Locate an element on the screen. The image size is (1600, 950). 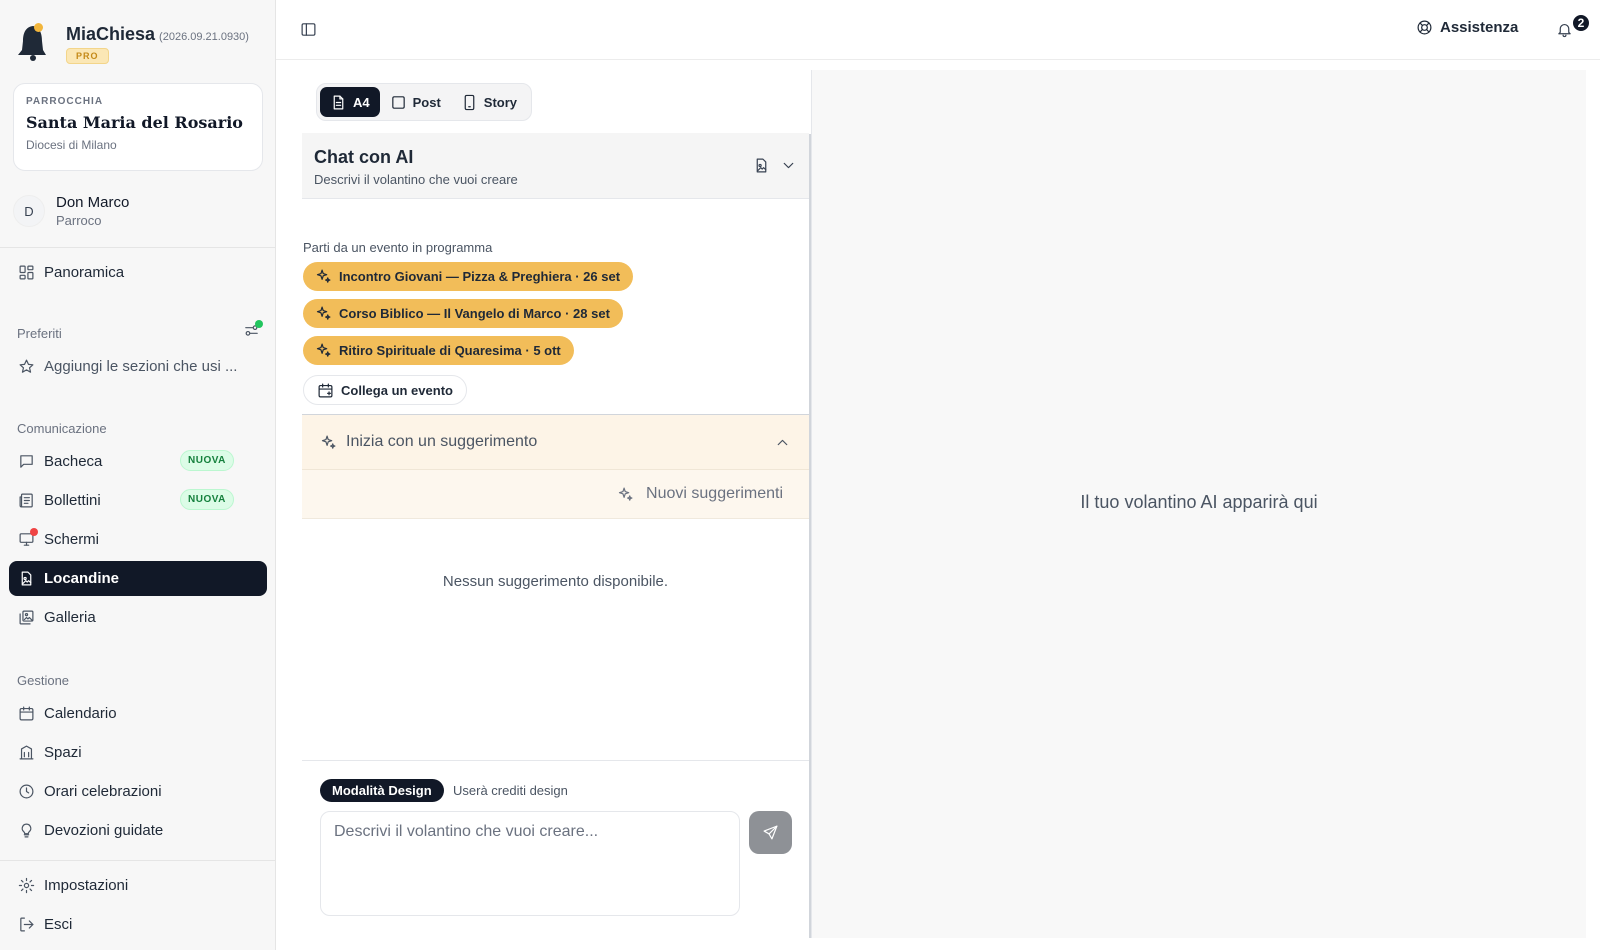
help-button: Assistenza is located at coordinates (1467, 27).